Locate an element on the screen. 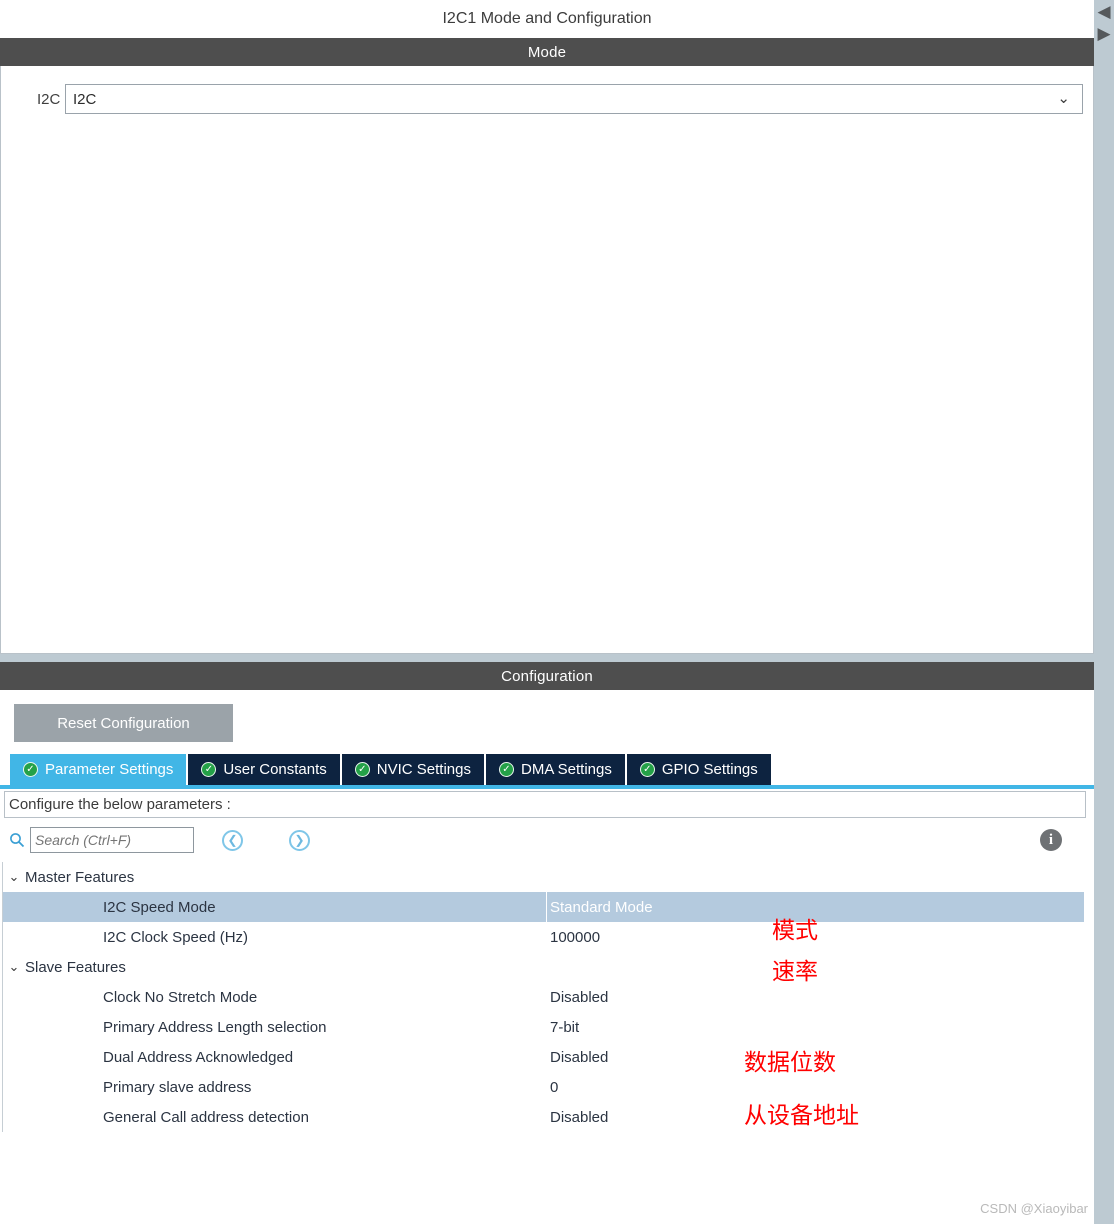 The height and width of the screenshot is (1224, 1114). tab-parameter-settings: ✓ Parameter Settings is located at coordinates (99, 769).